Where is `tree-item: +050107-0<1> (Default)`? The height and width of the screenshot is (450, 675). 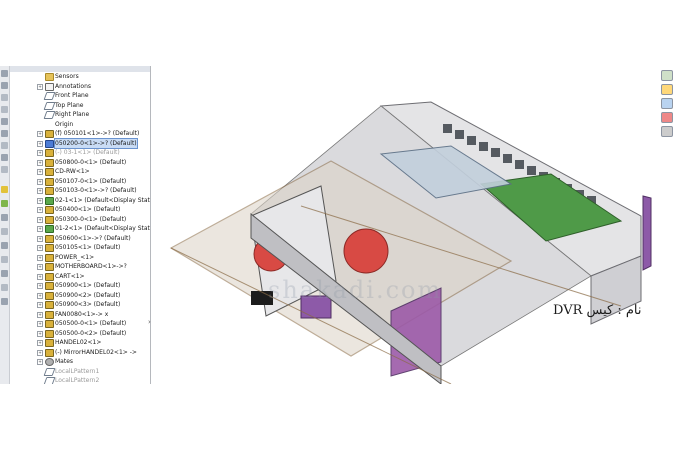
tree-item: +050107-0<1> (Default) is located at coordinates (80, 181).